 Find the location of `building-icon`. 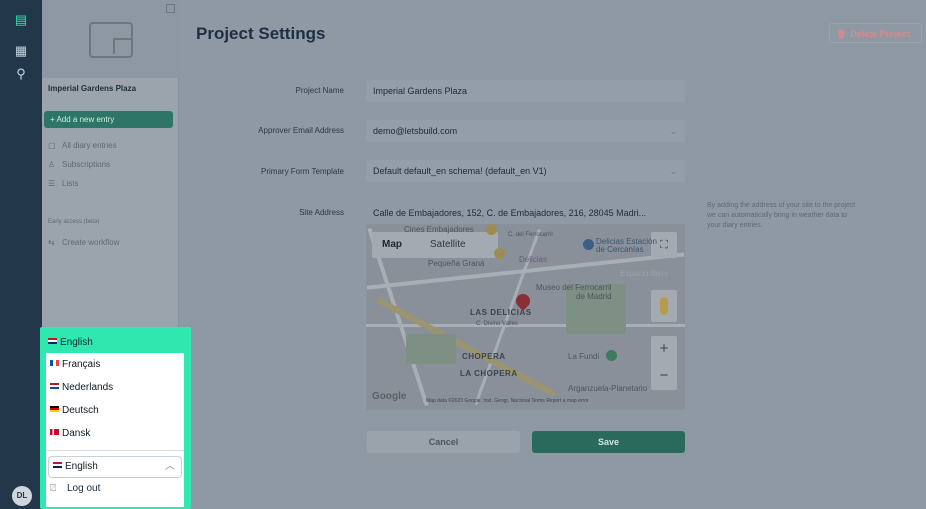

building-icon is located at coordinates (111, 40).